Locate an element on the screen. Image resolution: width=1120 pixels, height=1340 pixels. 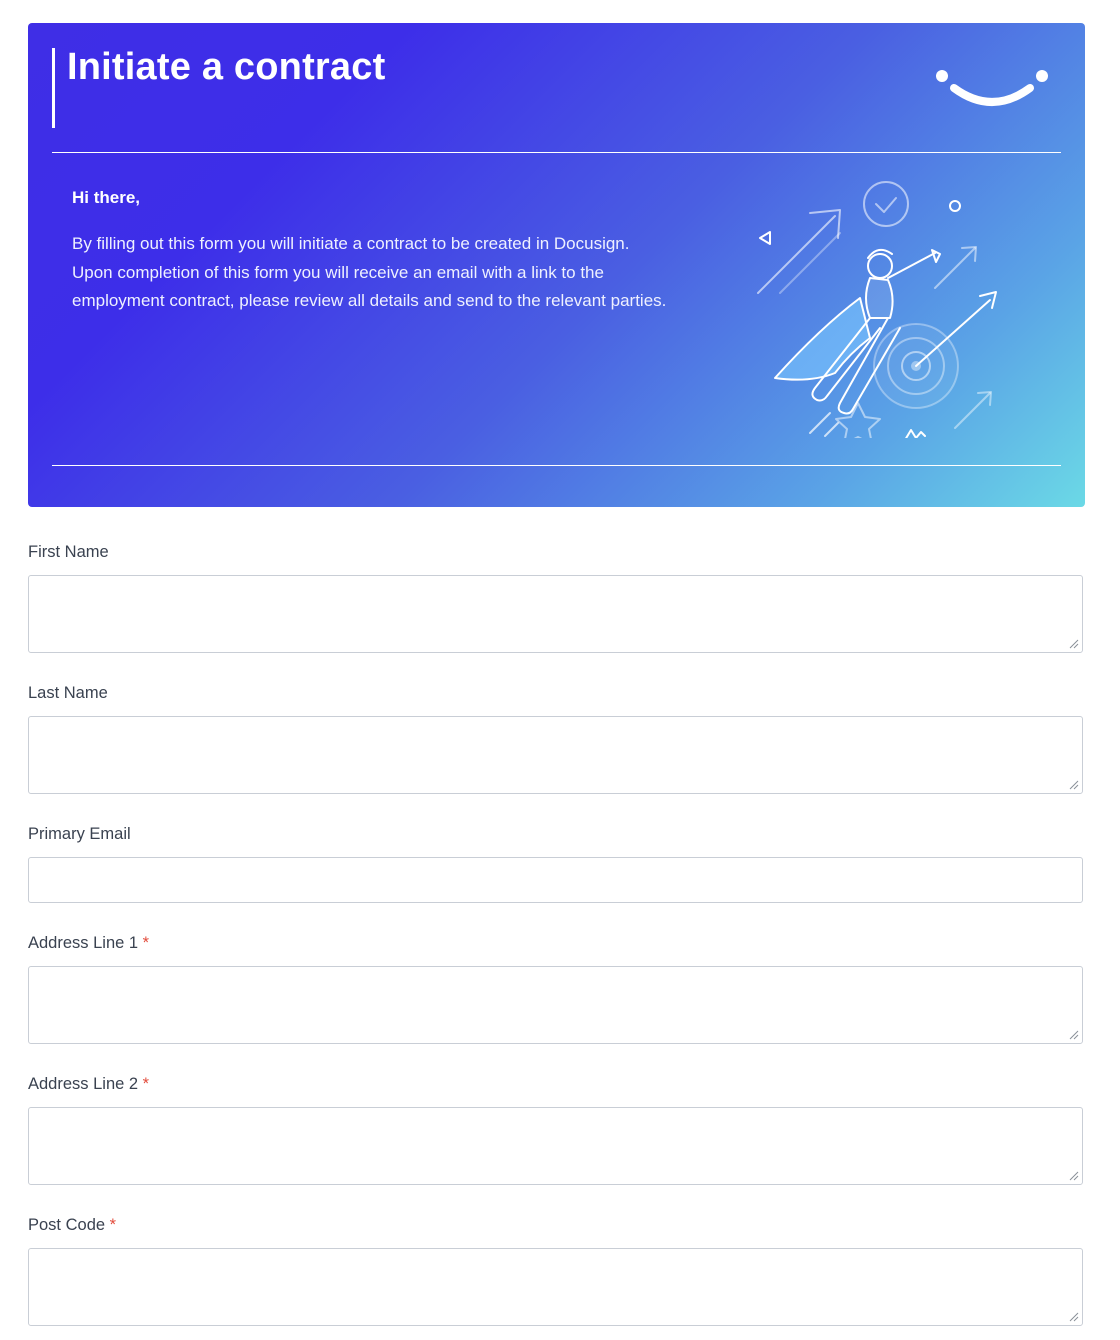
address-line-2-field is located at coordinates (555, 1146).